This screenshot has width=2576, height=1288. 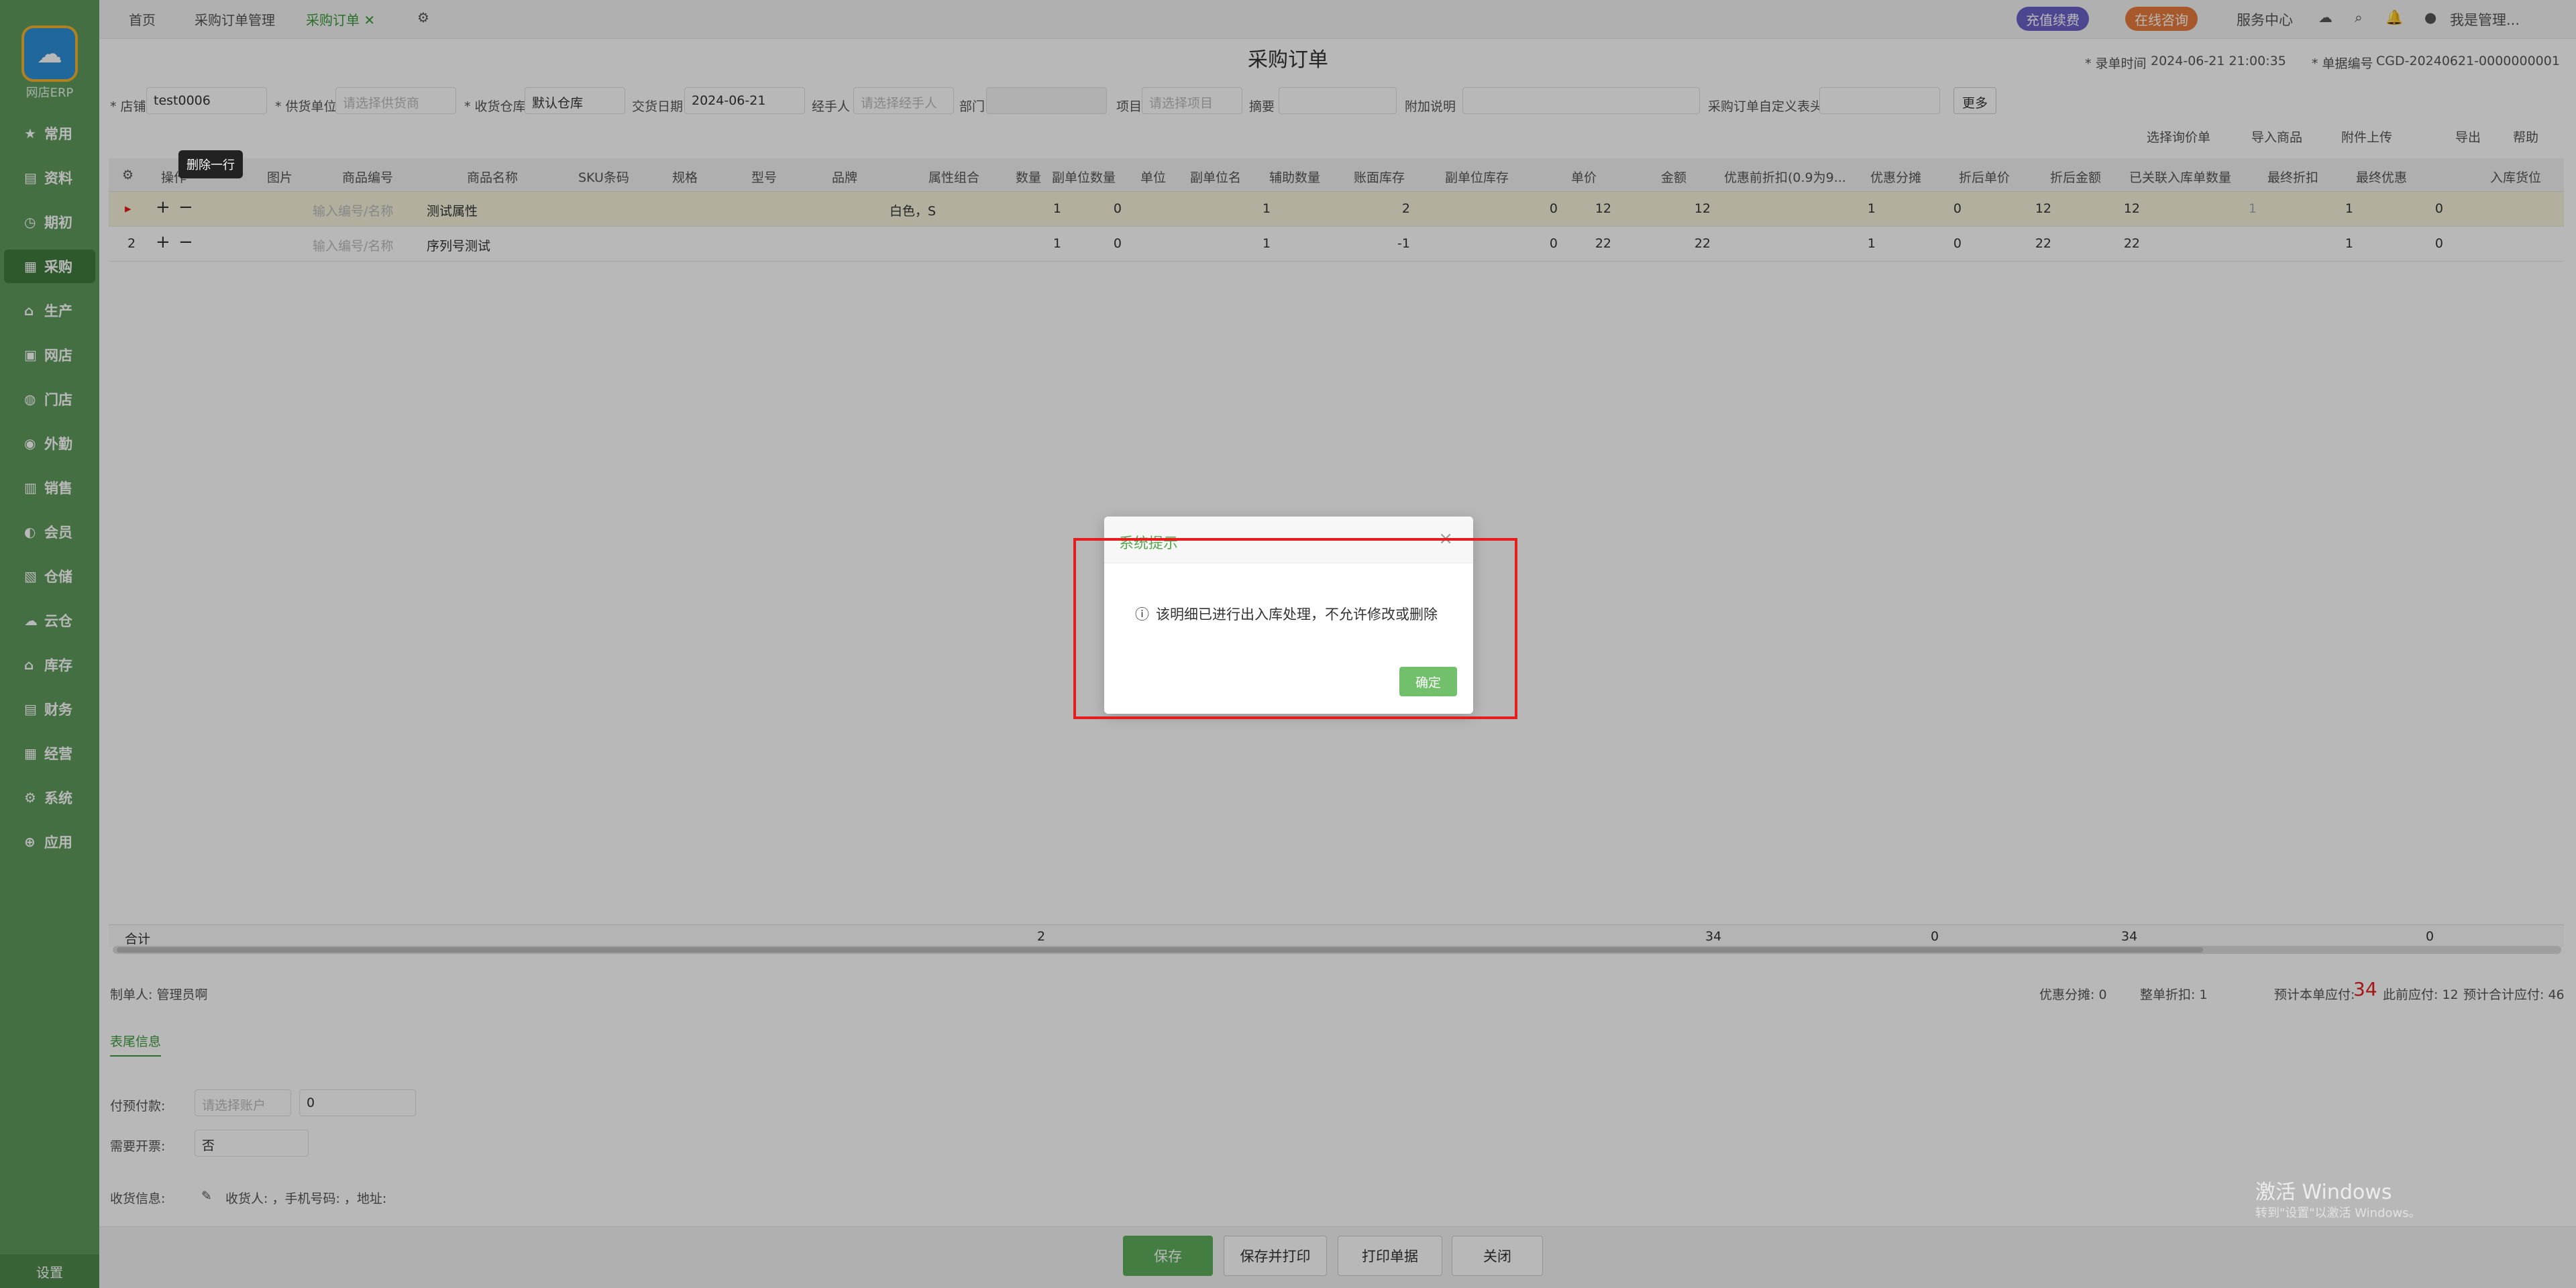 I want to click on delete-row-tooltip: 删除一行, so click(x=210, y=164).